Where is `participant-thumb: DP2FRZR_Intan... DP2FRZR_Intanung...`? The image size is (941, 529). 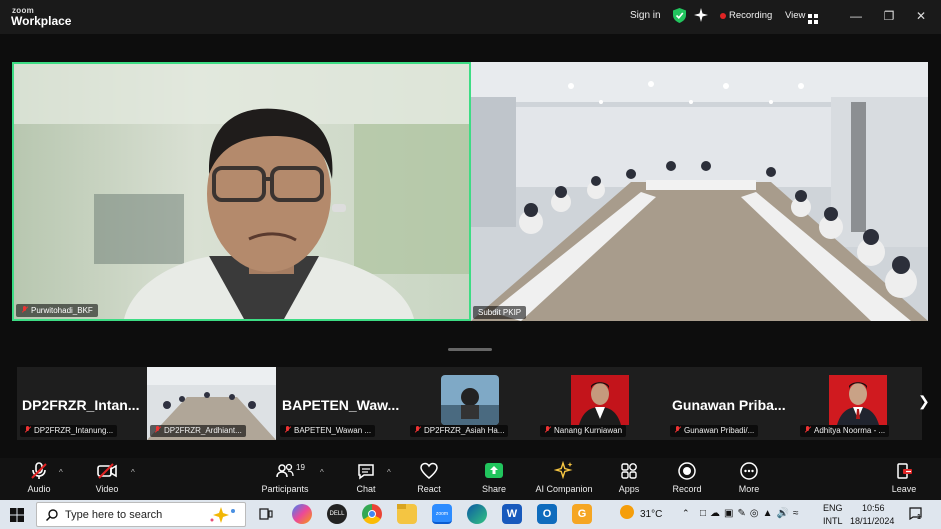 participant-thumb: DP2FRZR_Intan... DP2FRZR_Intanung... is located at coordinates (81, 403).